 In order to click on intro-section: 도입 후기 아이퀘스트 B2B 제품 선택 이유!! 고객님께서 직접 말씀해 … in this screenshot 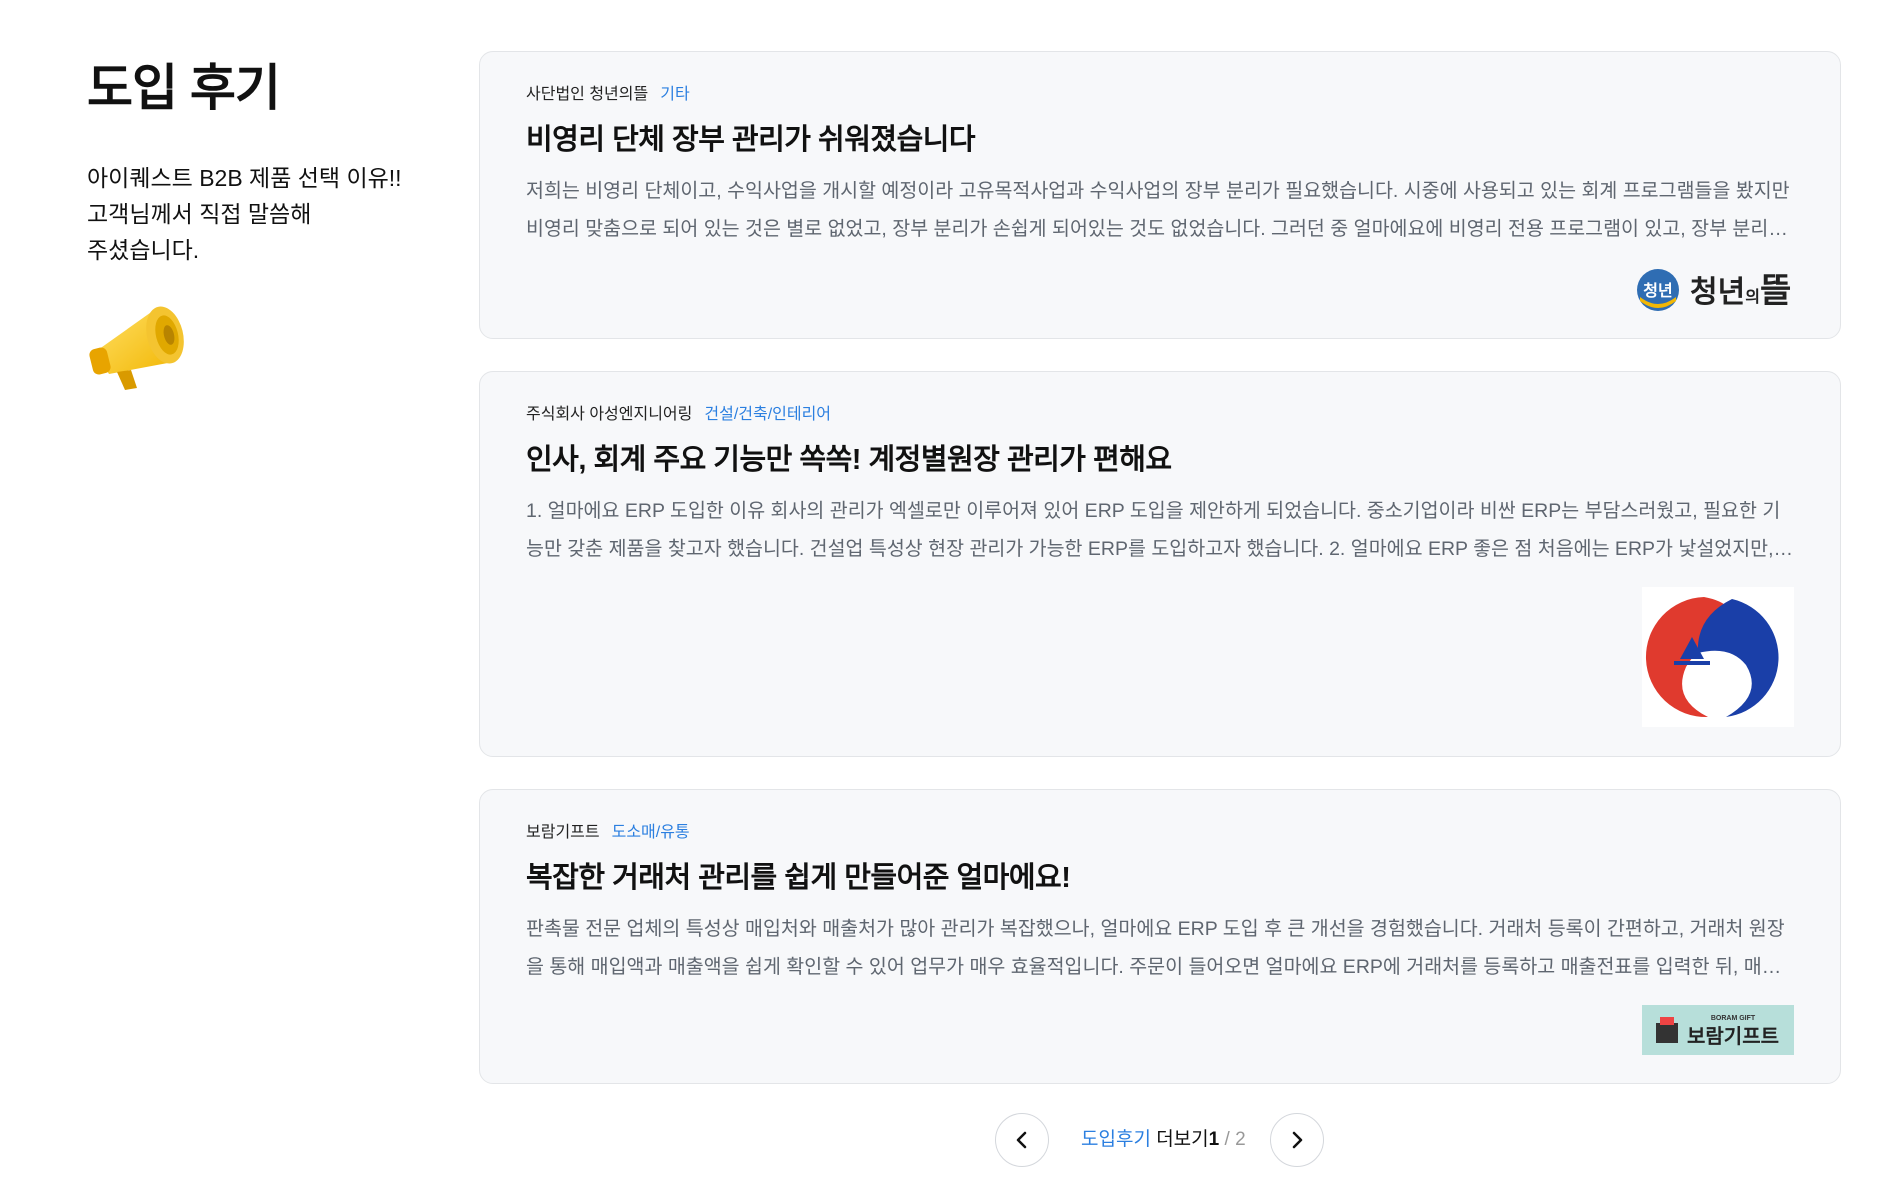, I will do `click(257, 226)`.